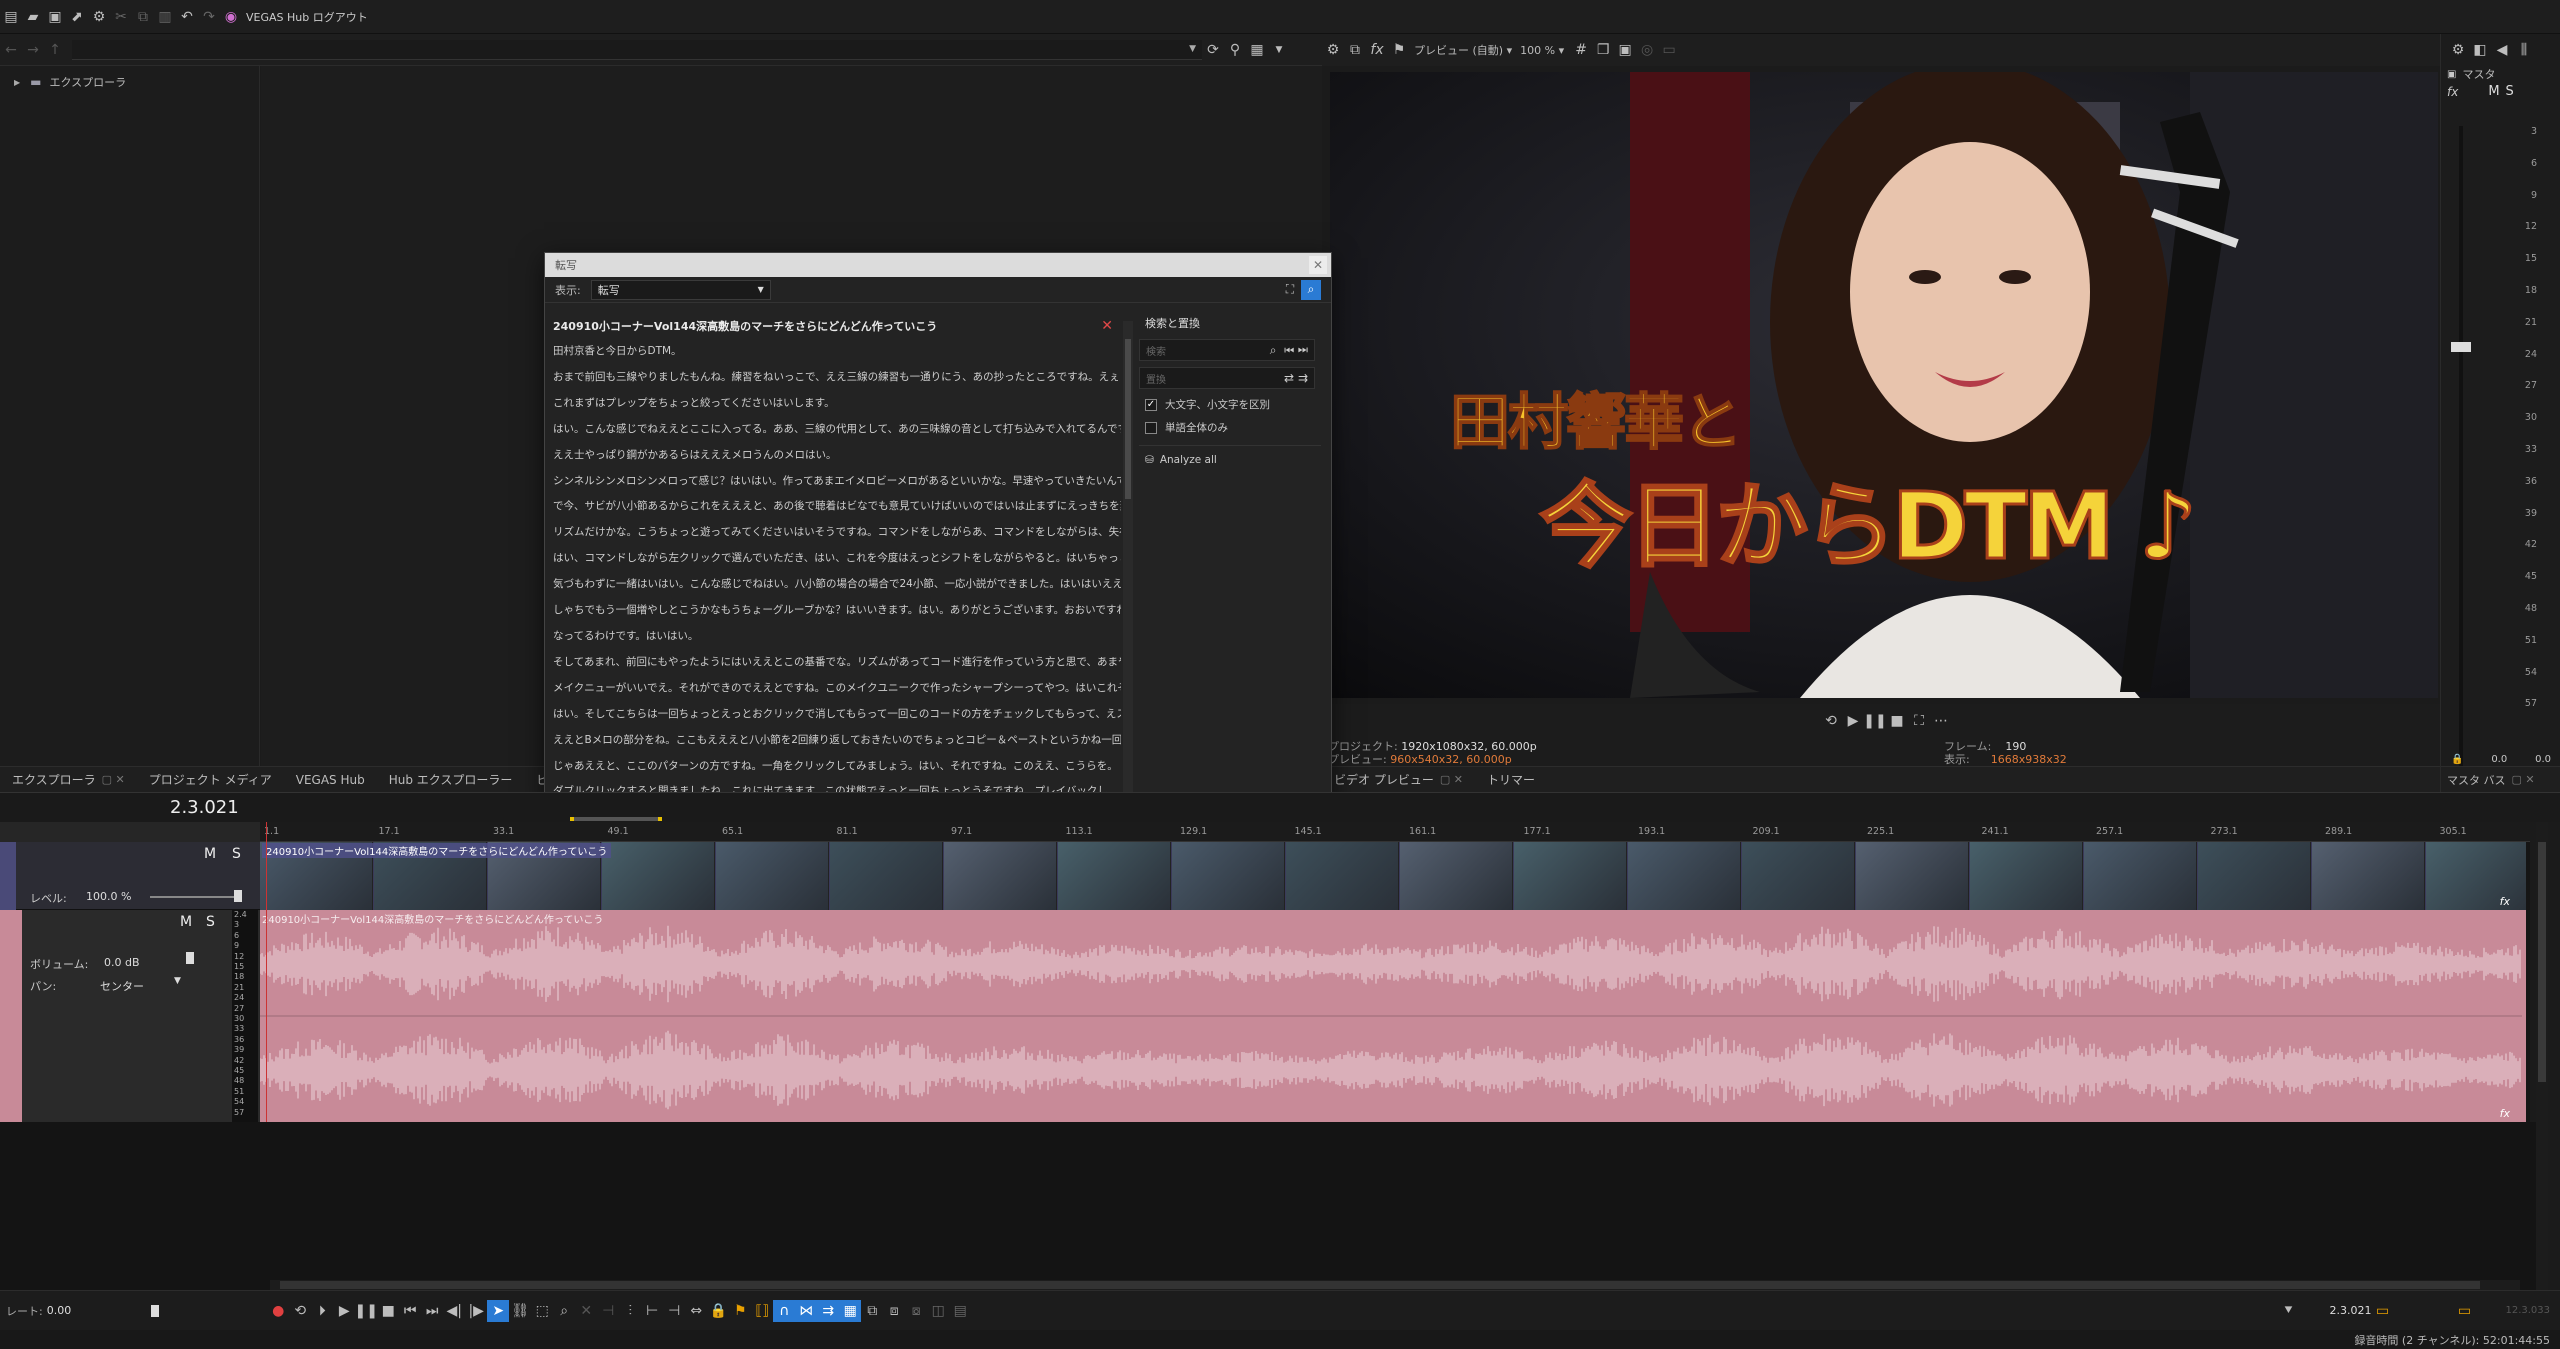 The width and height of the screenshot is (2560, 1349). I want to click on search-icon: ⌕, so click(1273, 350).